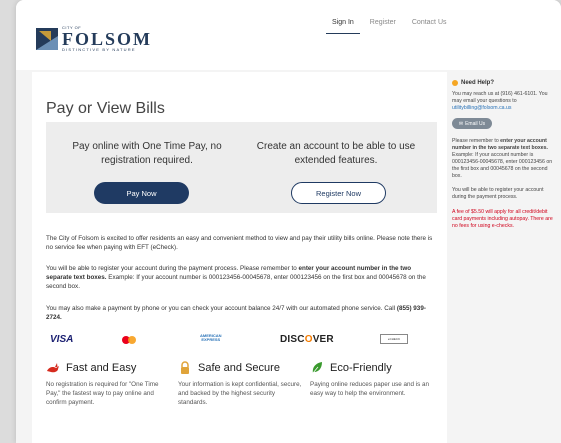 The image size is (561, 443). What do you see at coordinates (504, 83) in the screenshot?
I see `help-heading: Need Help?` at bounding box center [504, 83].